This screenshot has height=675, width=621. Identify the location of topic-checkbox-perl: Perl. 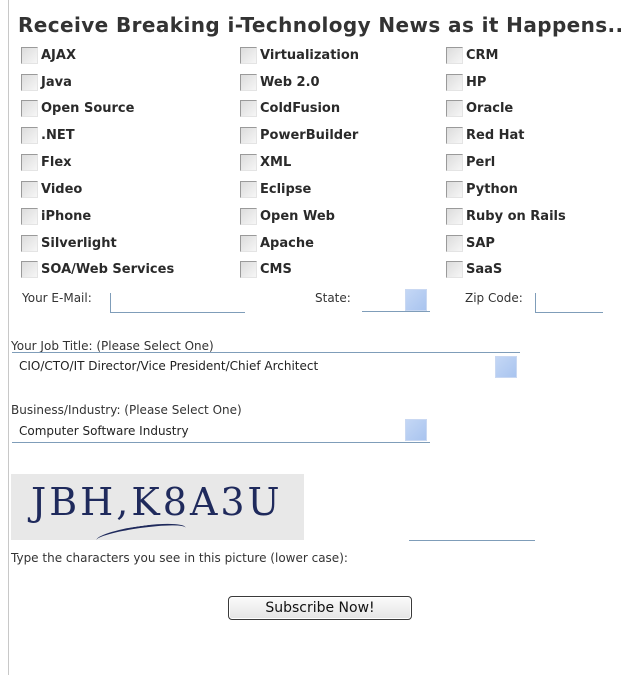
(470, 162).